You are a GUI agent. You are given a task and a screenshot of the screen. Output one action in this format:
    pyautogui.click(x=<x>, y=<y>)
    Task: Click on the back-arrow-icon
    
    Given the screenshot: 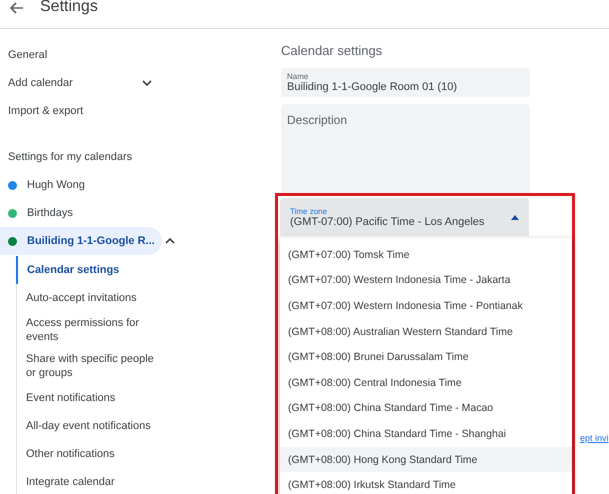 What is the action you would take?
    pyautogui.click(x=17, y=8)
    